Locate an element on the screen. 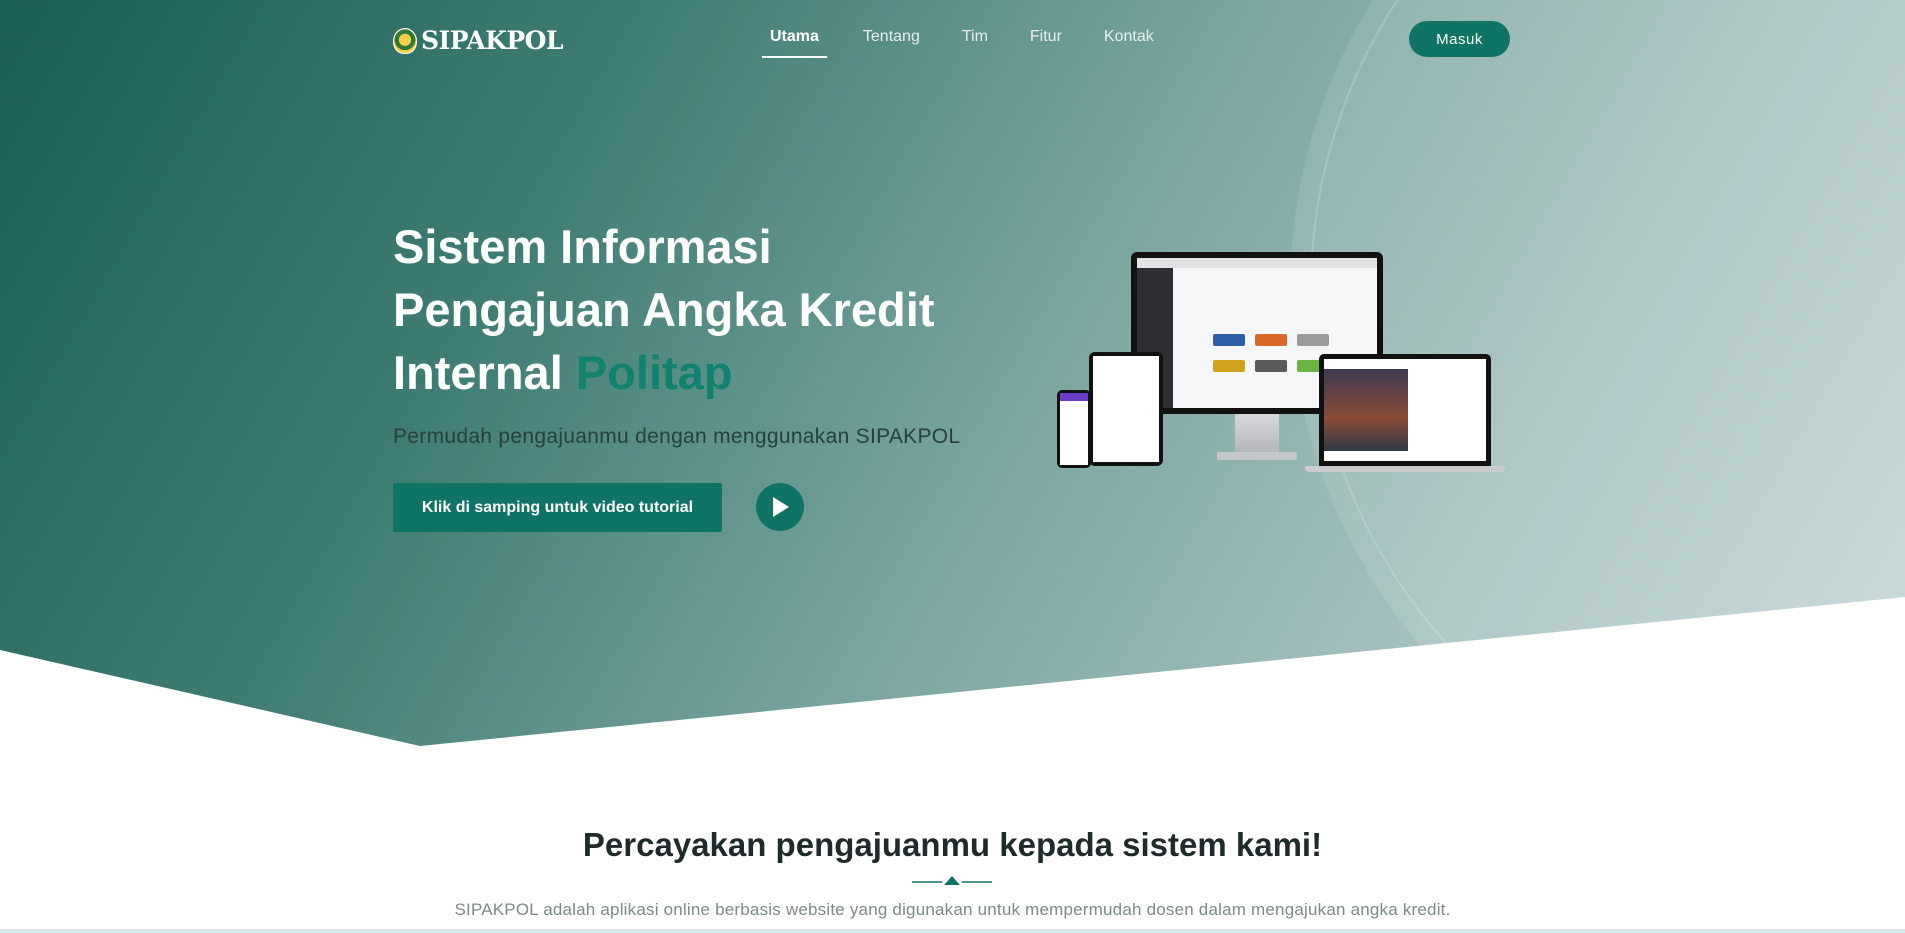 Image resolution: width=1905 pixels, height=933 pixels. nav-link-kontak: Kontak is located at coordinates (1129, 43).